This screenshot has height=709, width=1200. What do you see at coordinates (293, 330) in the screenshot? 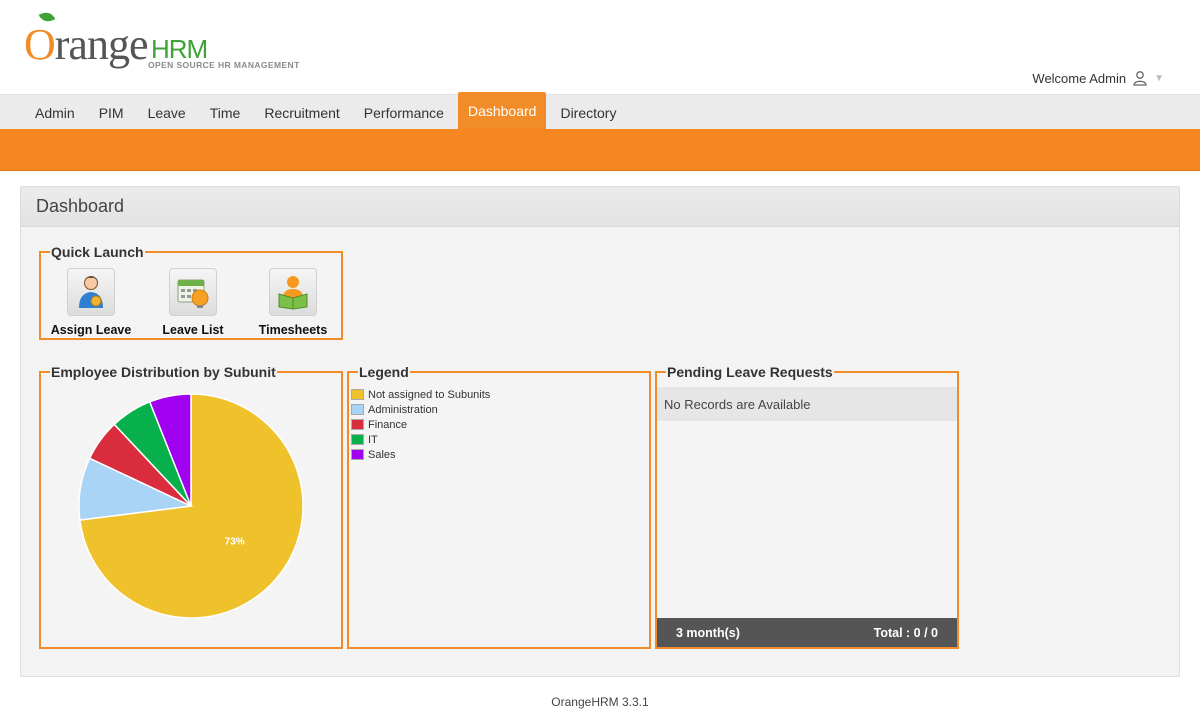
I see `quick-launch-label: Timesheets` at bounding box center [293, 330].